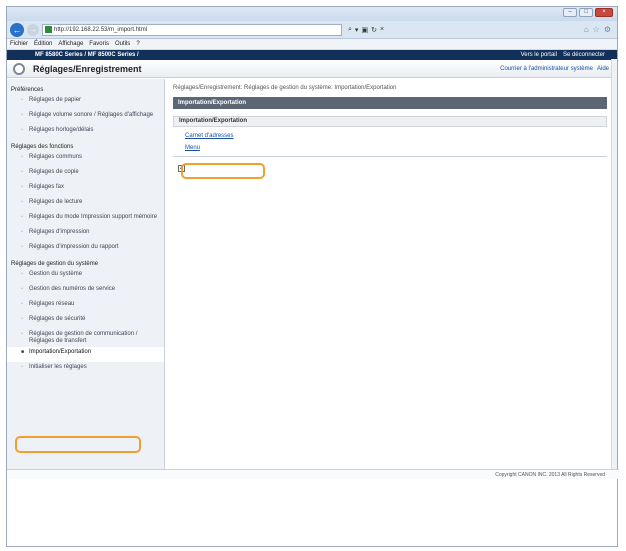  I want to click on title-bar: – □ ×, so click(312, 14).